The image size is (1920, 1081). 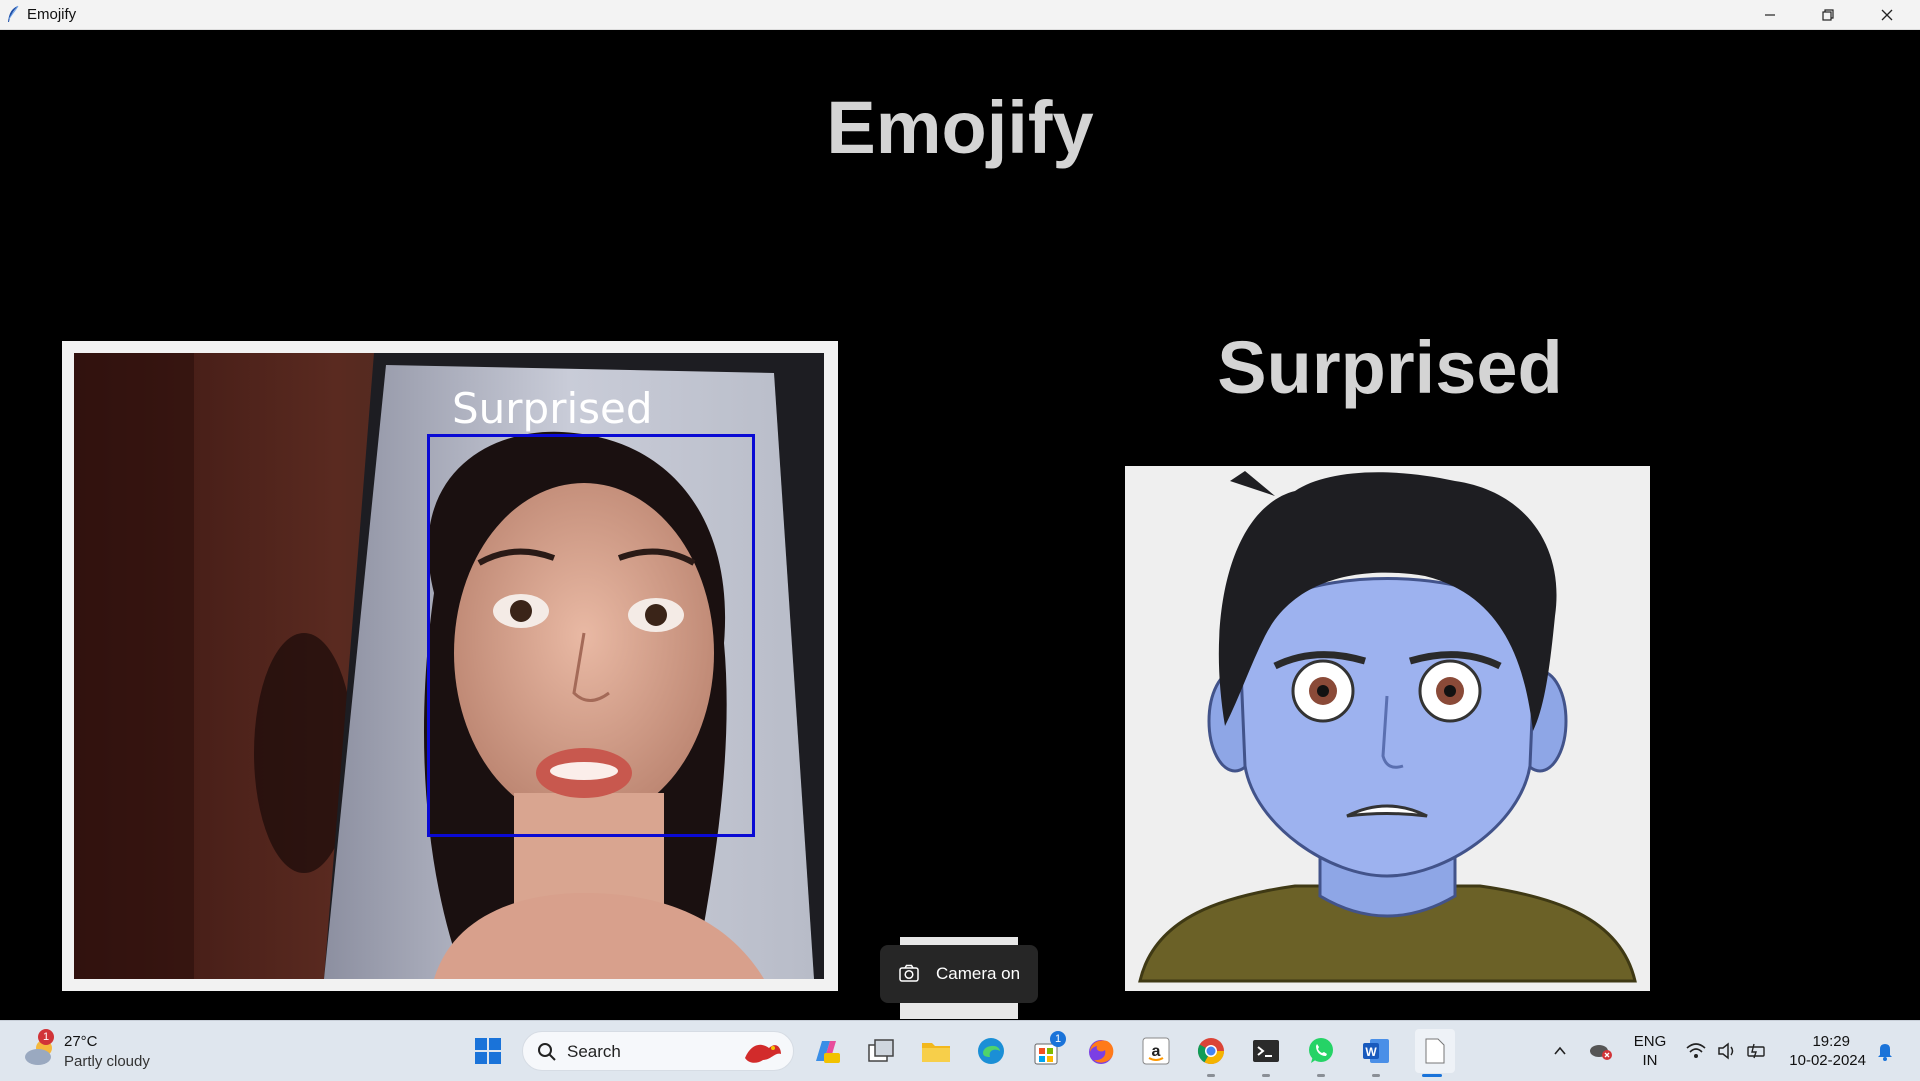 I want to click on notification-bell-icon, so click(x=1885, y=1051).